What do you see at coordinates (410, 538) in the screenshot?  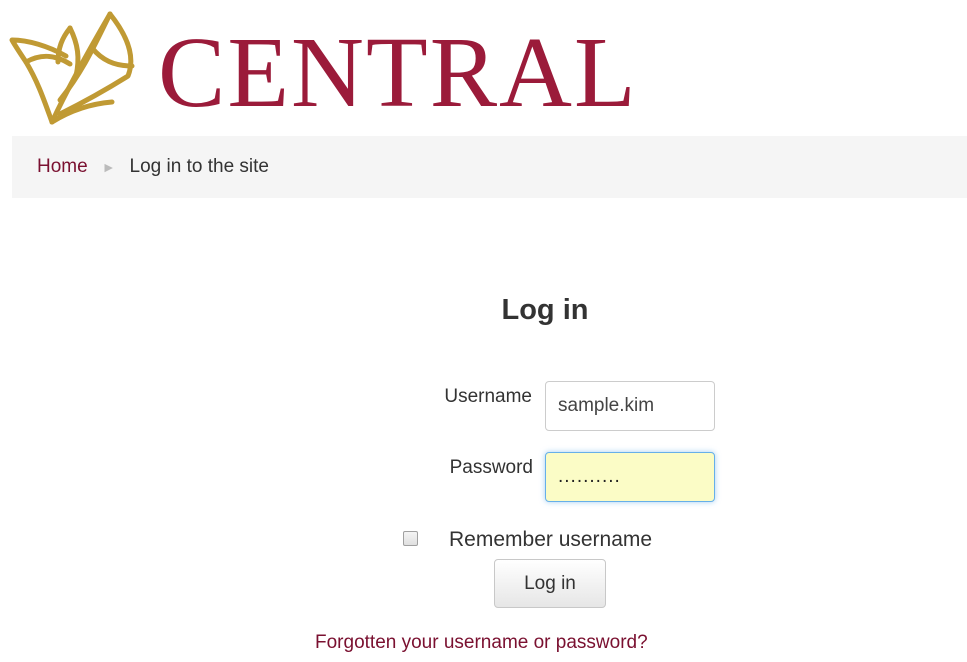 I see `remember-username-checkbox` at bounding box center [410, 538].